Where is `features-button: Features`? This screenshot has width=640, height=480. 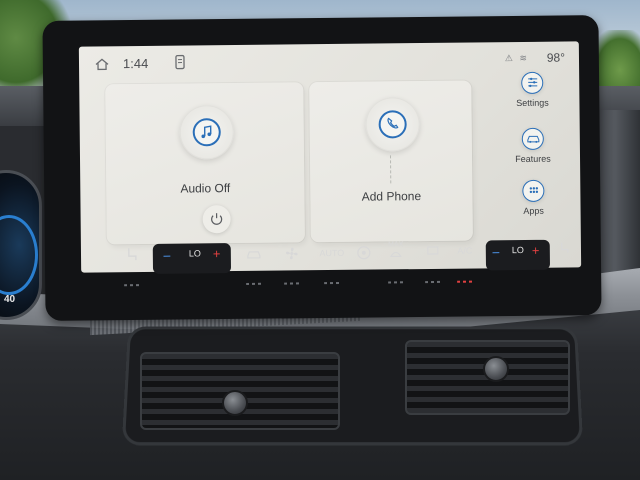 features-button: Features is located at coordinates (533, 152).